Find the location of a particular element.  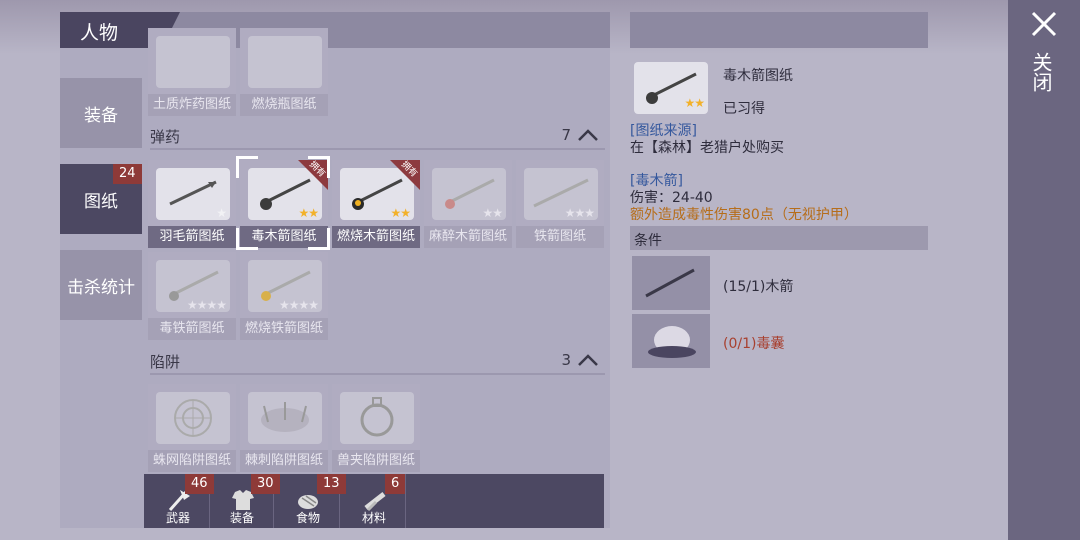

tab-kill-stats-label: 击杀统计 is located at coordinates (101, 287).